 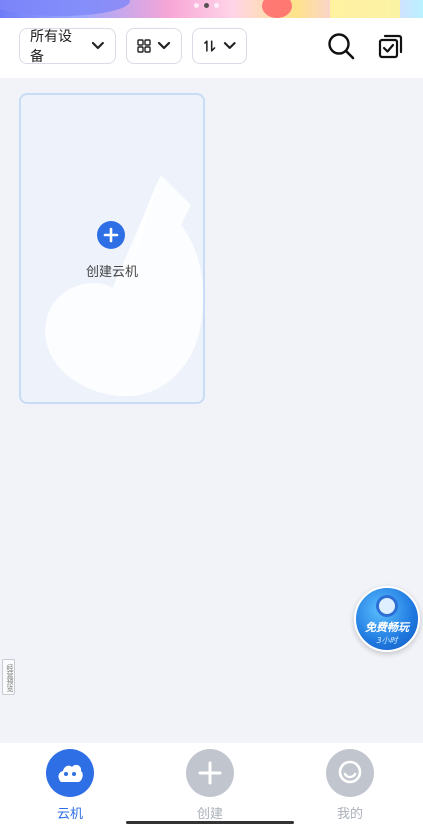 What do you see at coordinates (209, 814) in the screenshot?
I see `nav-label-create: 创建` at bounding box center [209, 814].